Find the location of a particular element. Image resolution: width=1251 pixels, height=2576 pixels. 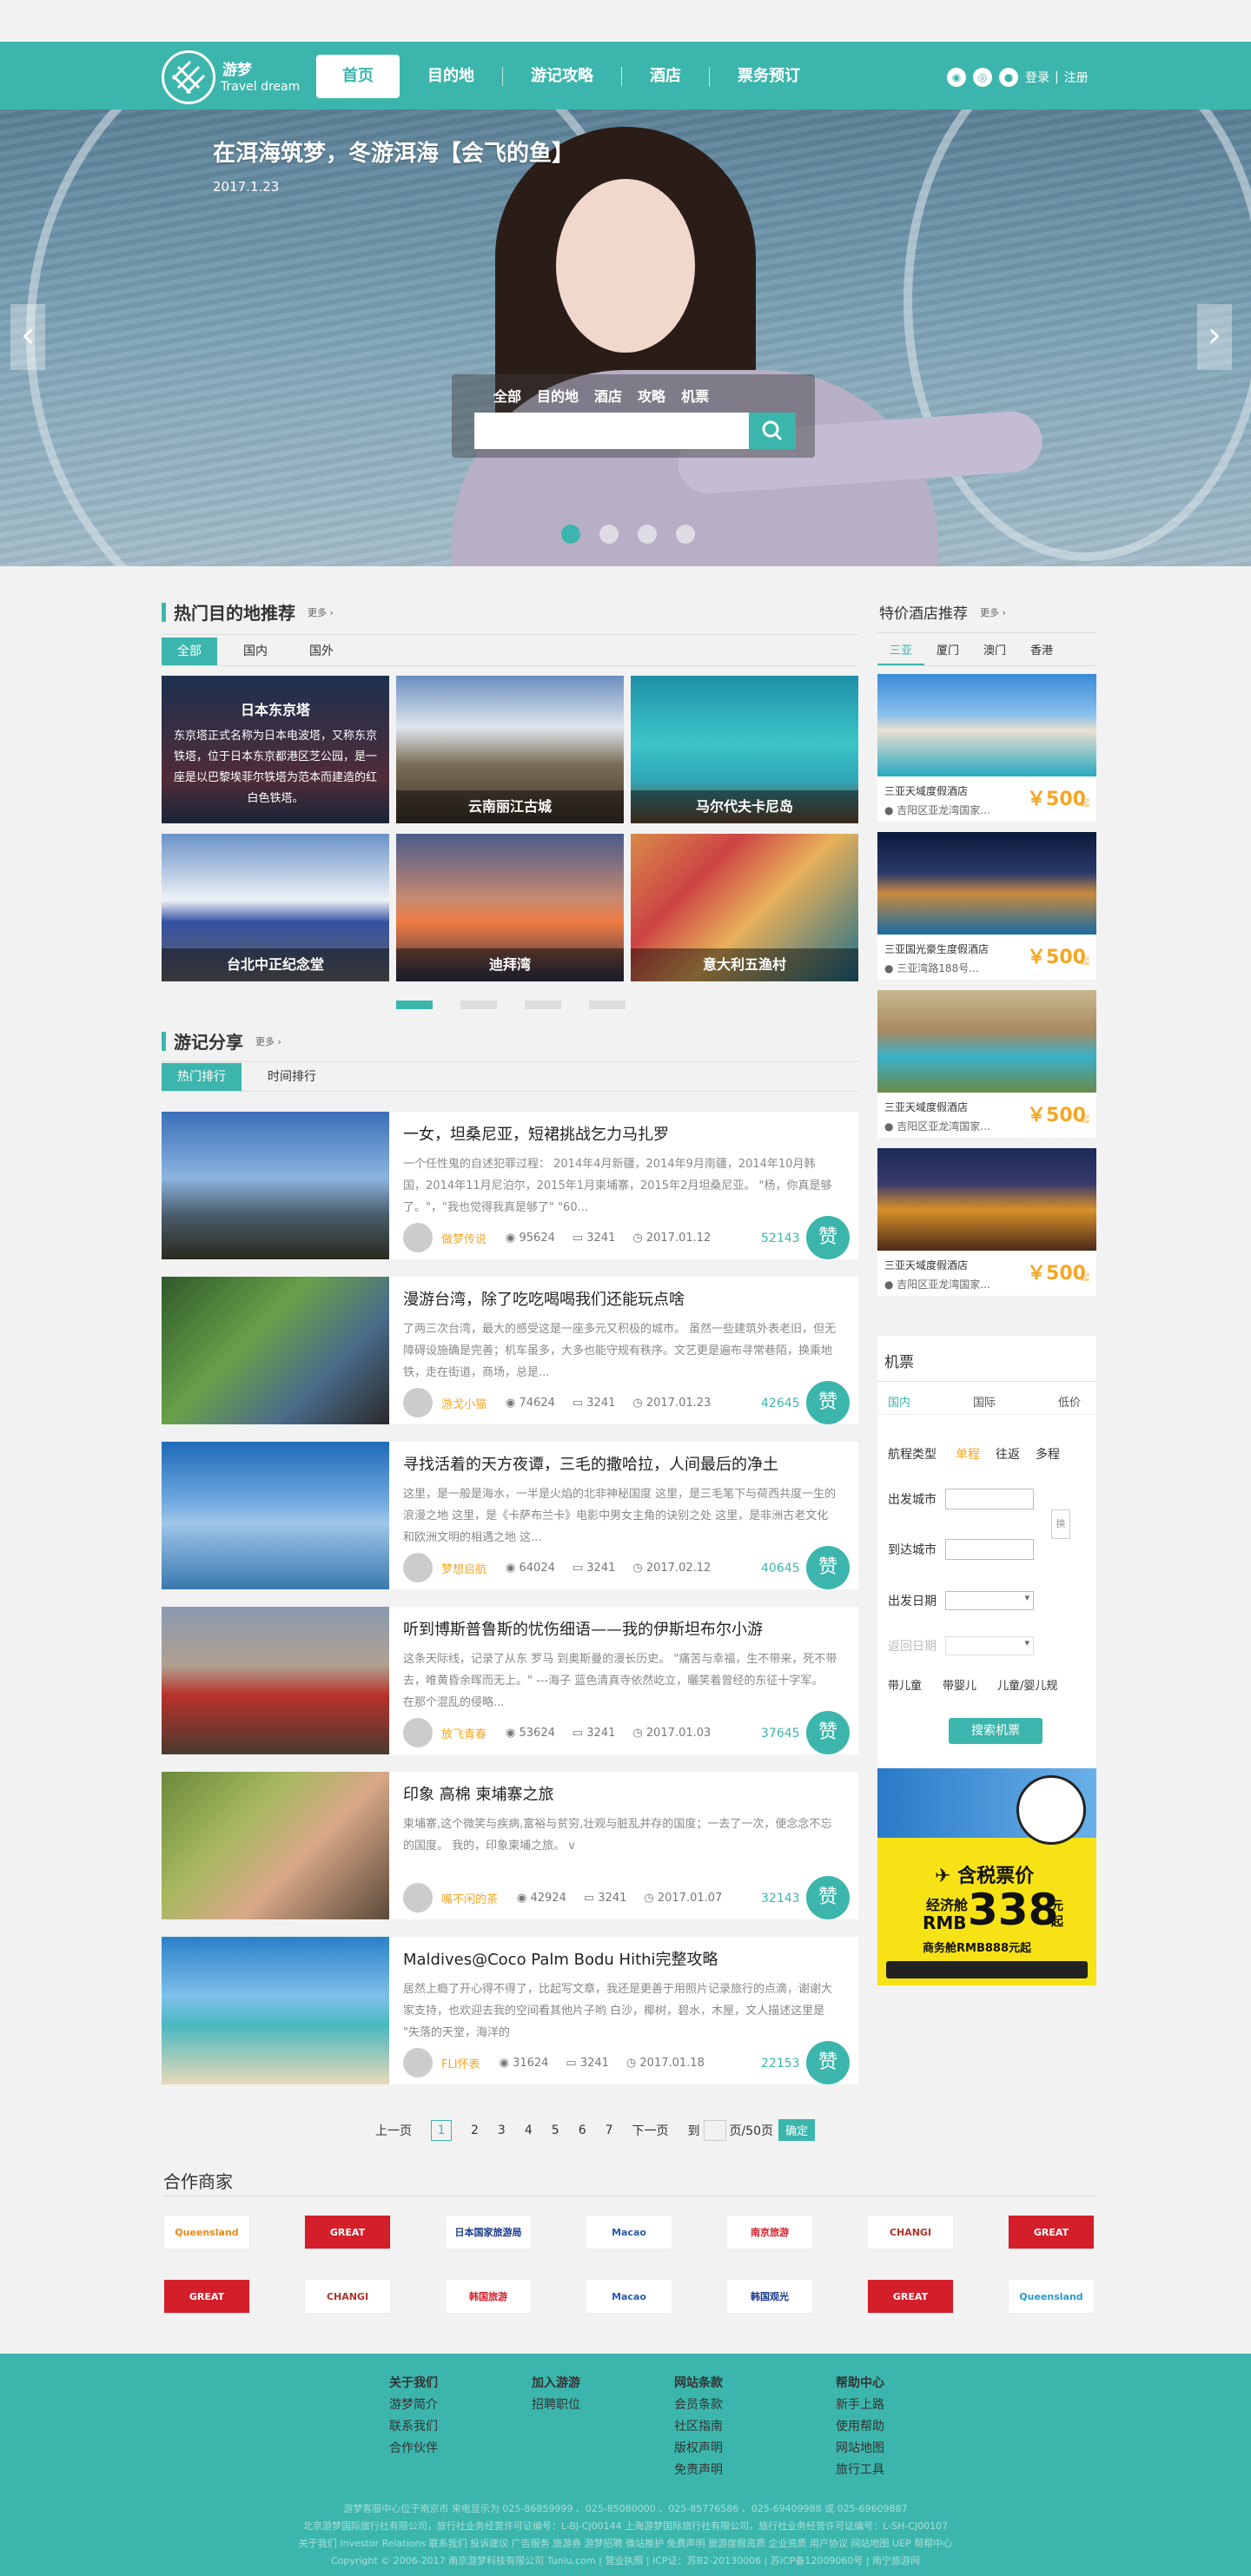

from-city-input is located at coordinates (989, 1499).